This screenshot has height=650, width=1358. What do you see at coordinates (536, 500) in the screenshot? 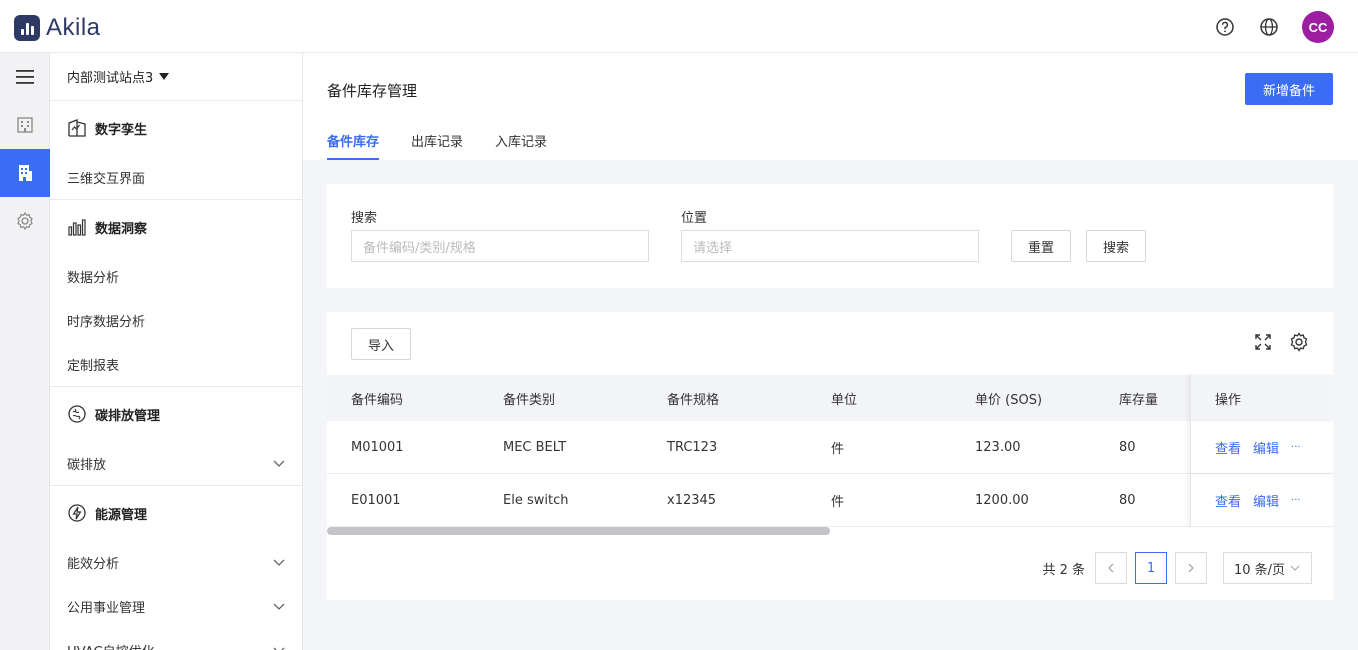
I see `cell-category: Ele switch` at bounding box center [536, 500].